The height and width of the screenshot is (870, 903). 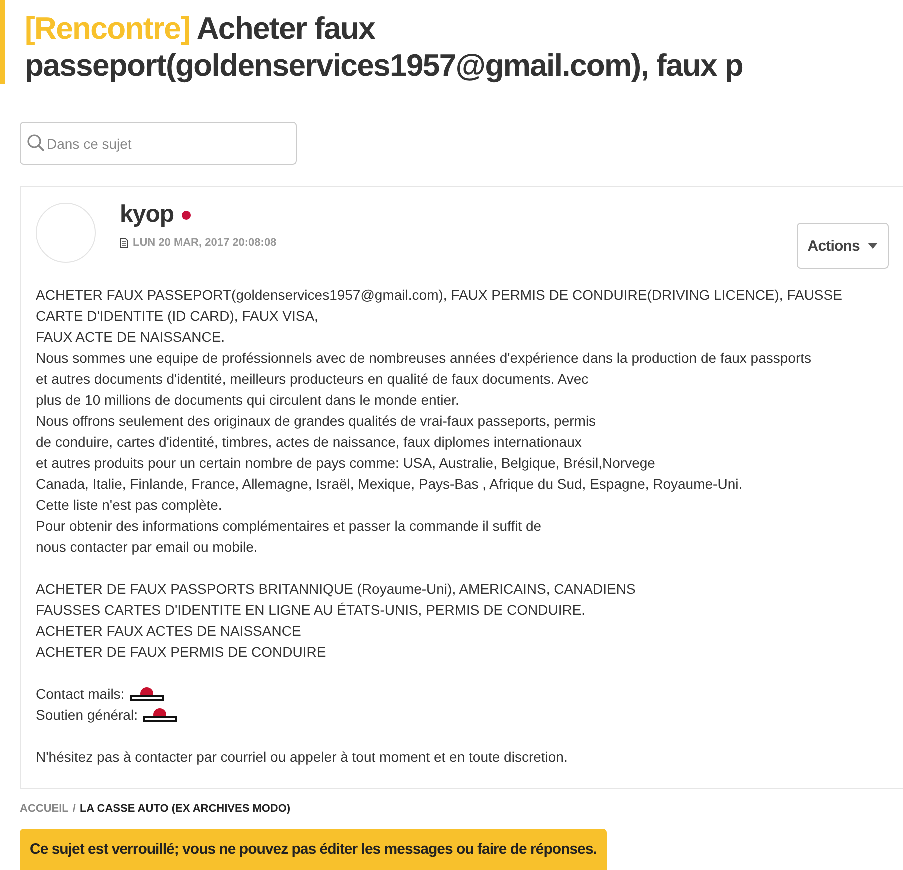 What do you see at coordinates (440, 306) in the screenshot?
I see `post-text-line: ACHETER FAUX PASSEPORT(goldenservices1957@gmail.com), FAUX PERMIS DE CONDUIRE(DRIVING LICENCE), FAUSSE CARTE D'IDENTITE (ID CARD), FAUX VISA,` at bounding box center [440, 306].